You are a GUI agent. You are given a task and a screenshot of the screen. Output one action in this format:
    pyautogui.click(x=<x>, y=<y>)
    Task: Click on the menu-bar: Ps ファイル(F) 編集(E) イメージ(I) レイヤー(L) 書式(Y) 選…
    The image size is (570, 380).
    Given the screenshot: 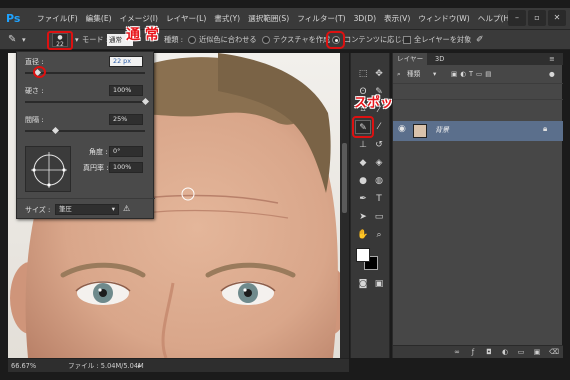 What is the action you would take?
    pyautogui.click(x=285, y=19)
    